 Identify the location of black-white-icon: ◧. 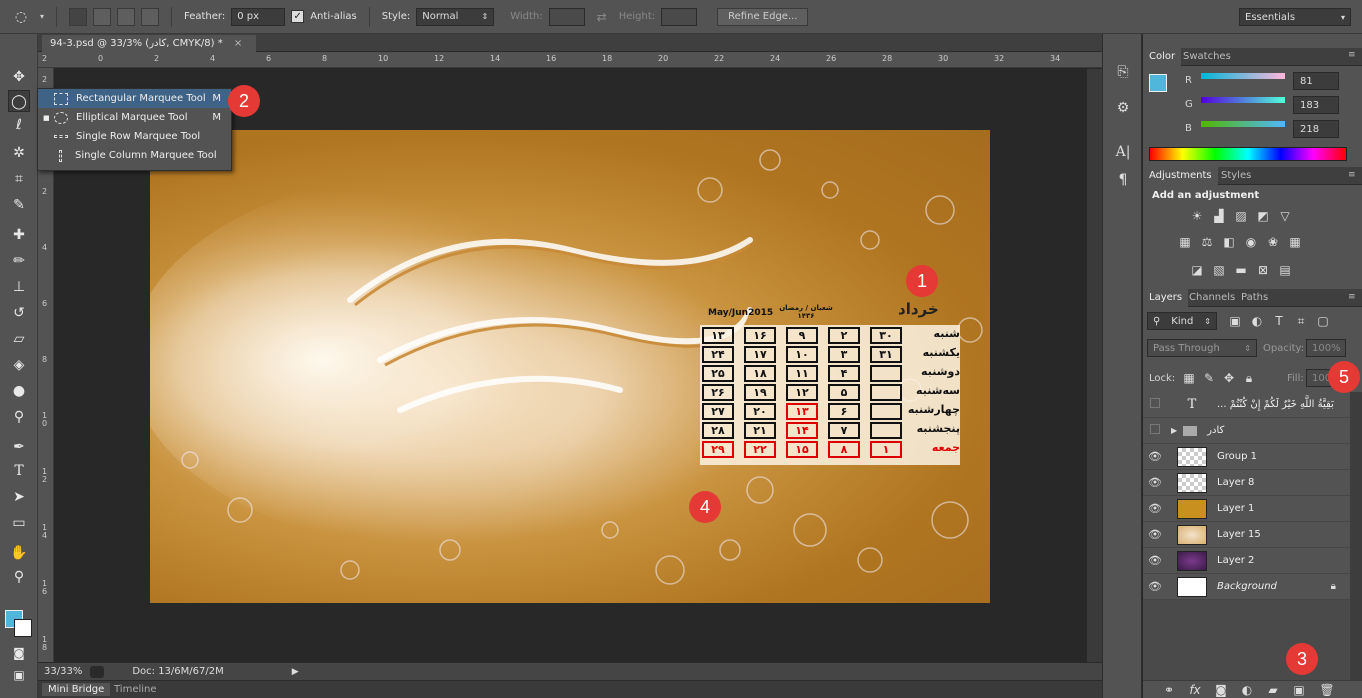
(1229, 242).